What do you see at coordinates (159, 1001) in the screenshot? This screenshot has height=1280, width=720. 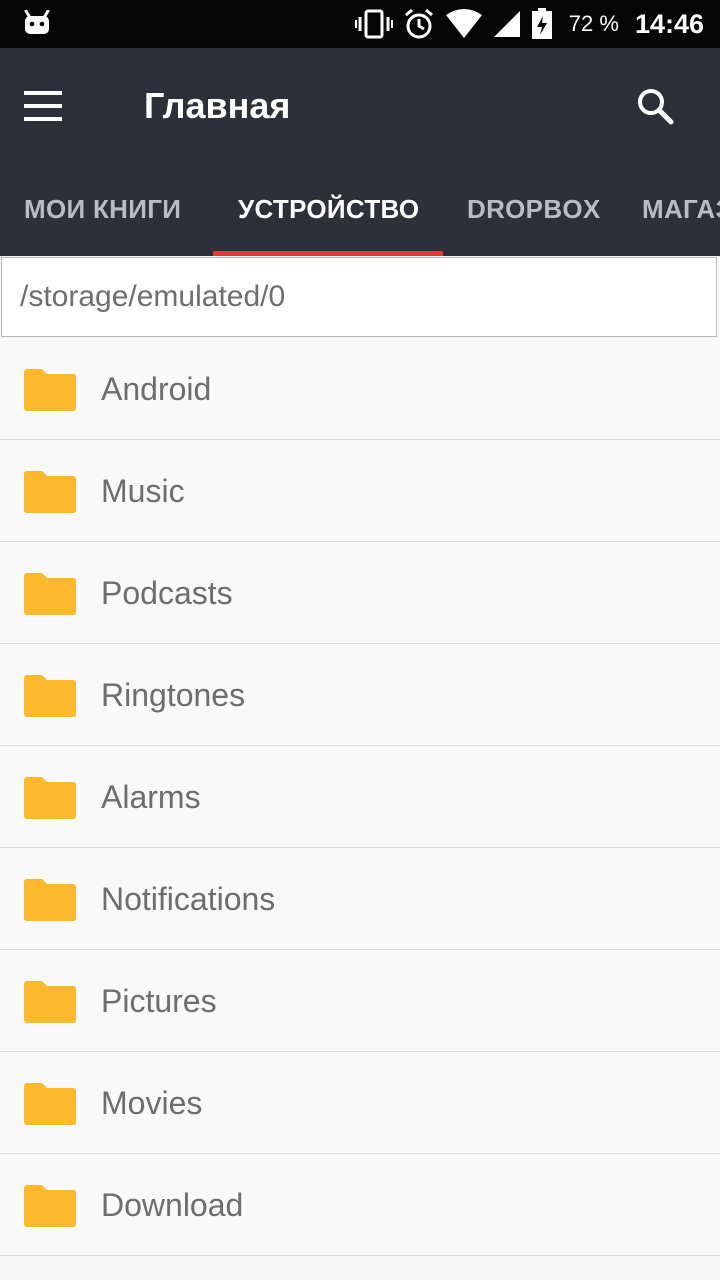 I see `folder-name: Pictures` at bounding box center [159, 1001].